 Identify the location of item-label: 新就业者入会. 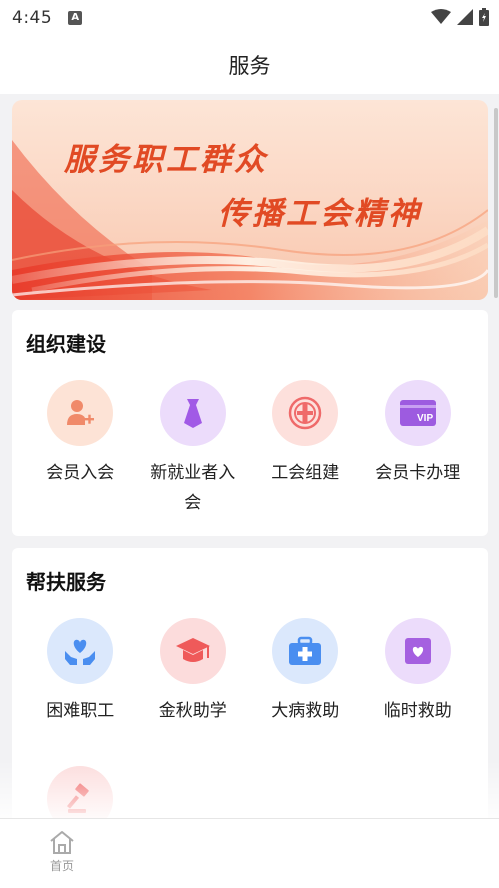
(193, 488).